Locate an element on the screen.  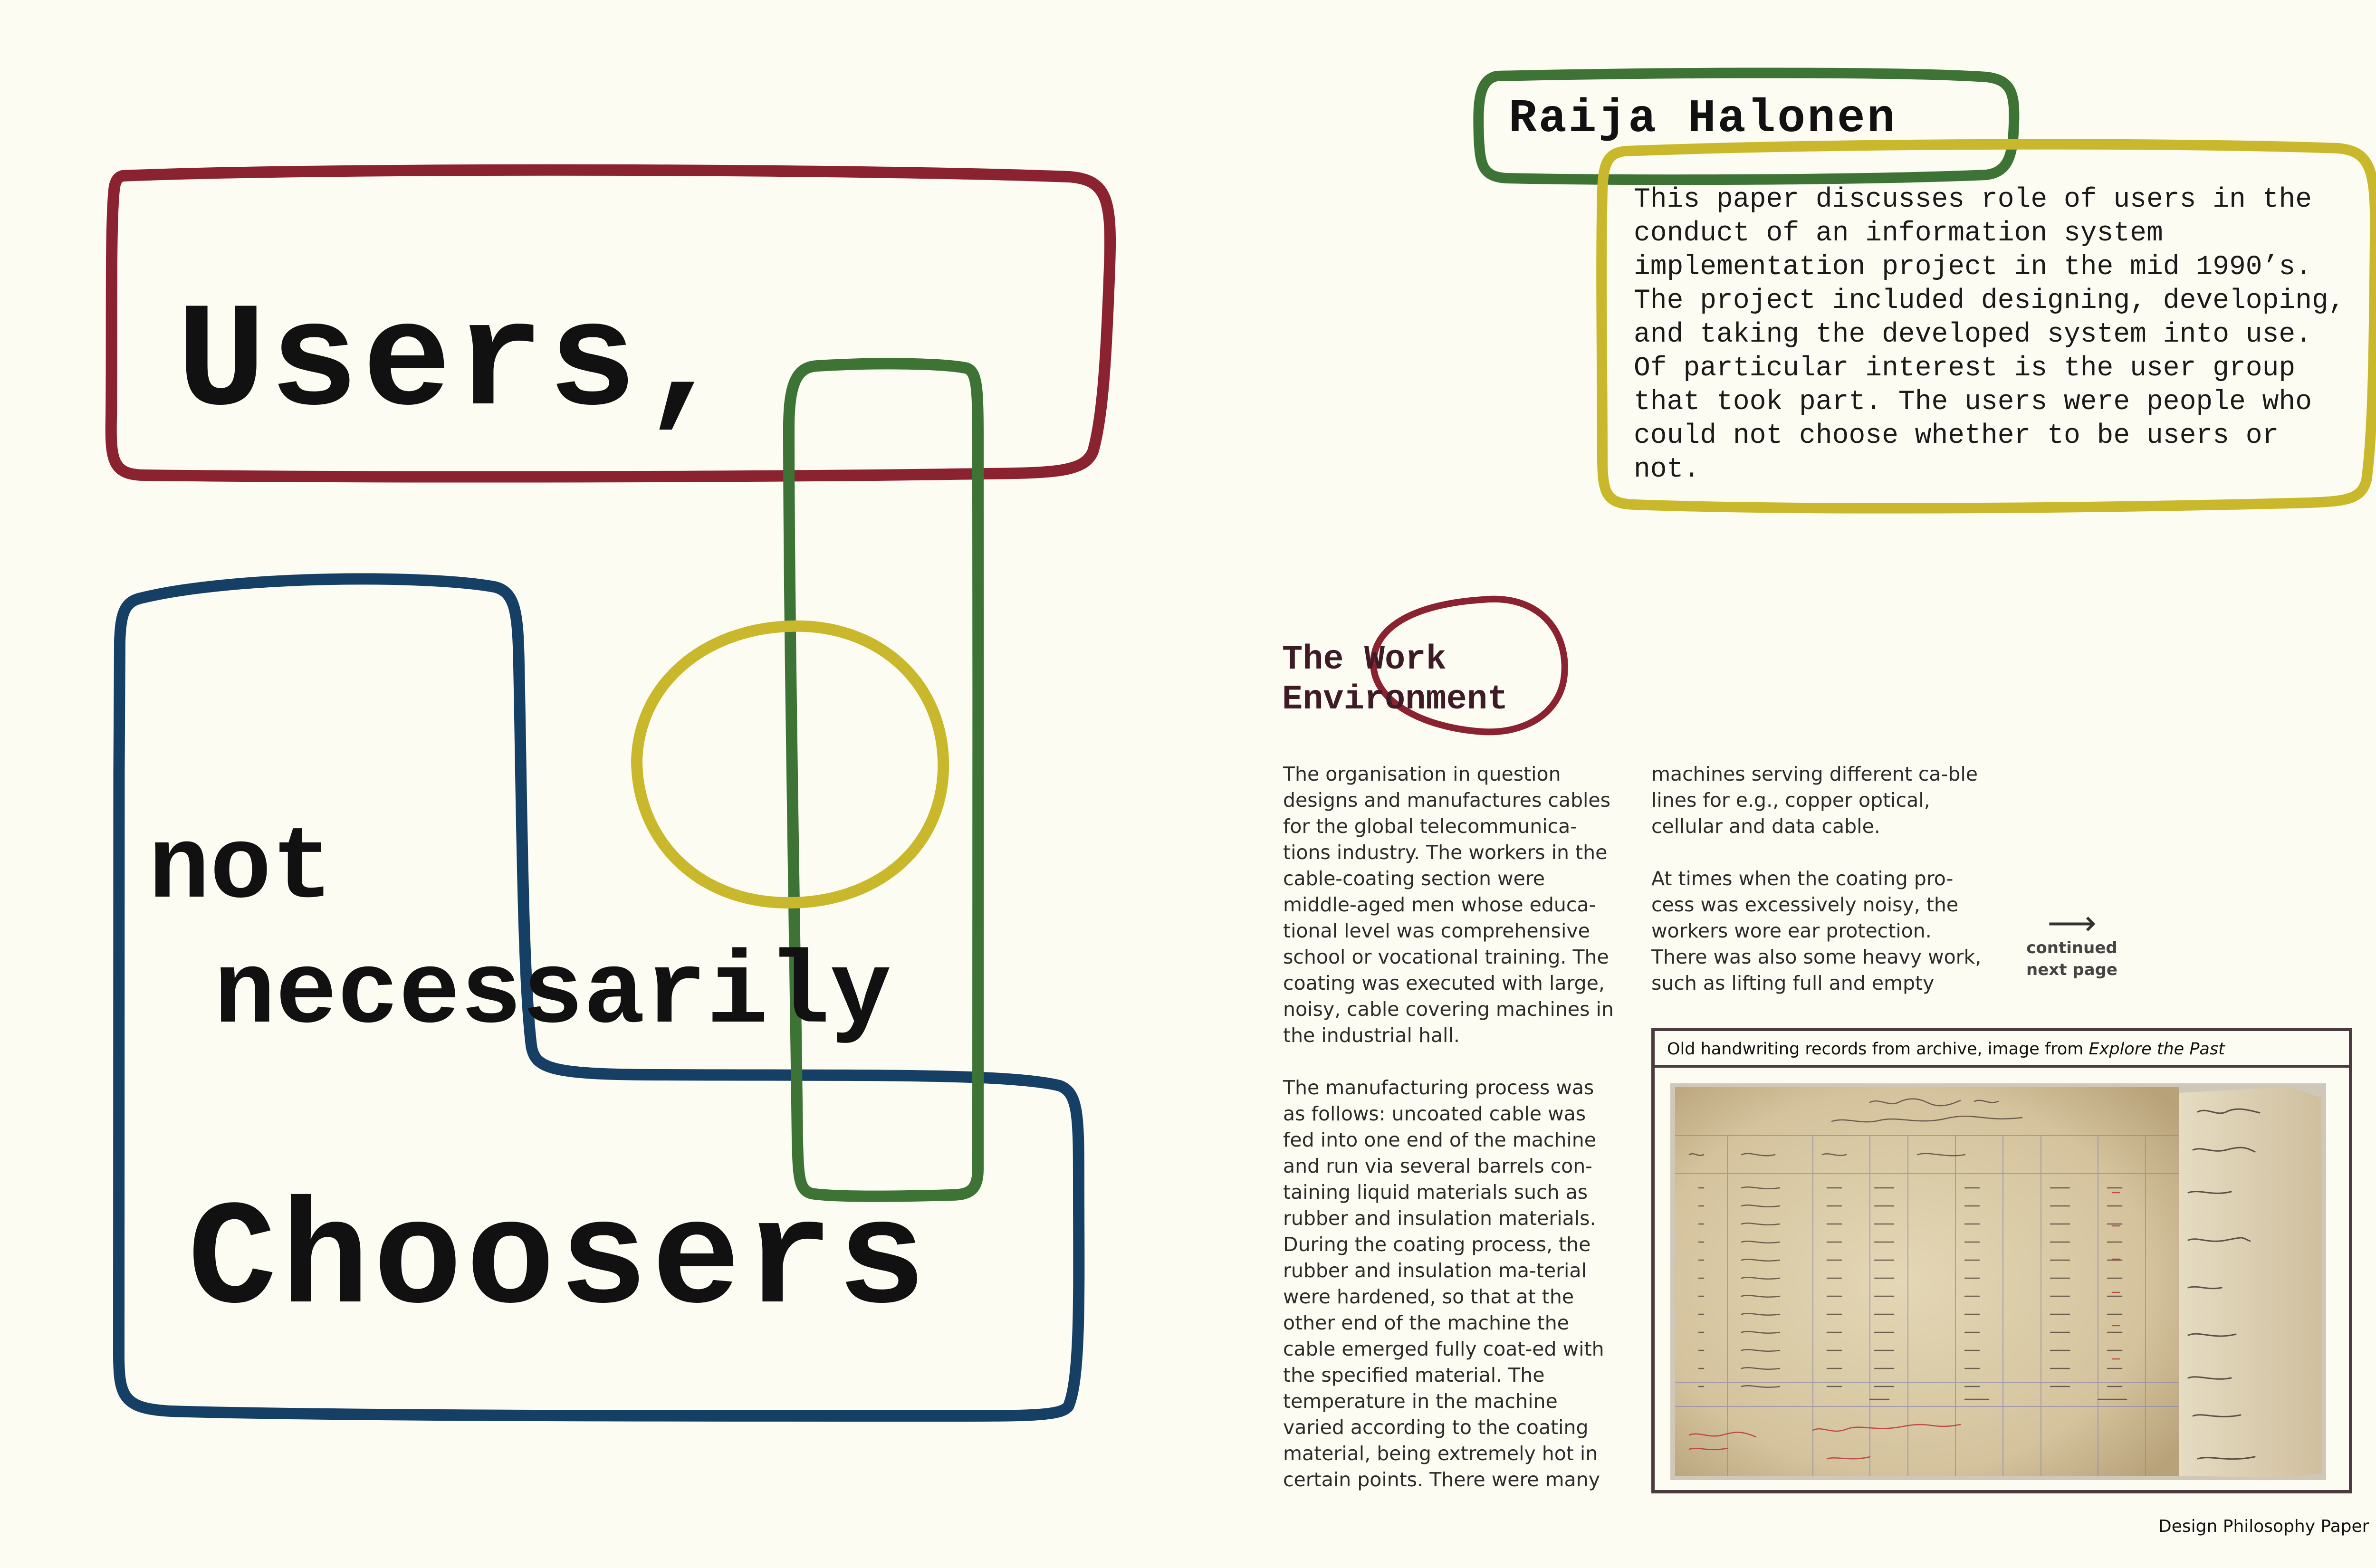
green-vertical-loop is located at coordinates (883, 780).